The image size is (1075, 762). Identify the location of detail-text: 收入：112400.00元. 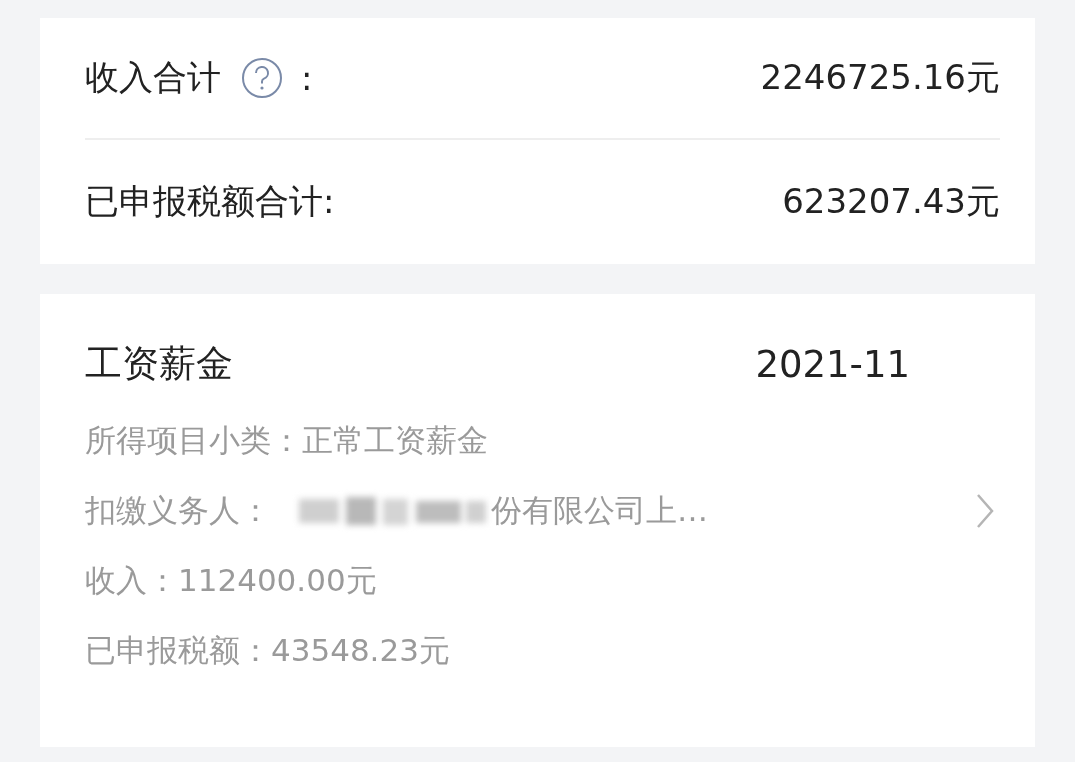
(231, 580).